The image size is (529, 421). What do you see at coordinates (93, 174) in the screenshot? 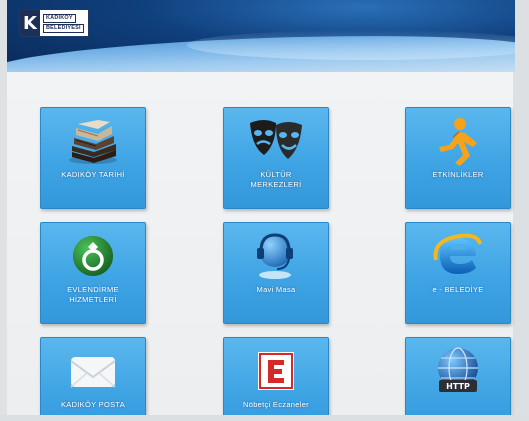
I see `tile-label: KADIKÖY TARİHİ` at bounding box center [93, 174].